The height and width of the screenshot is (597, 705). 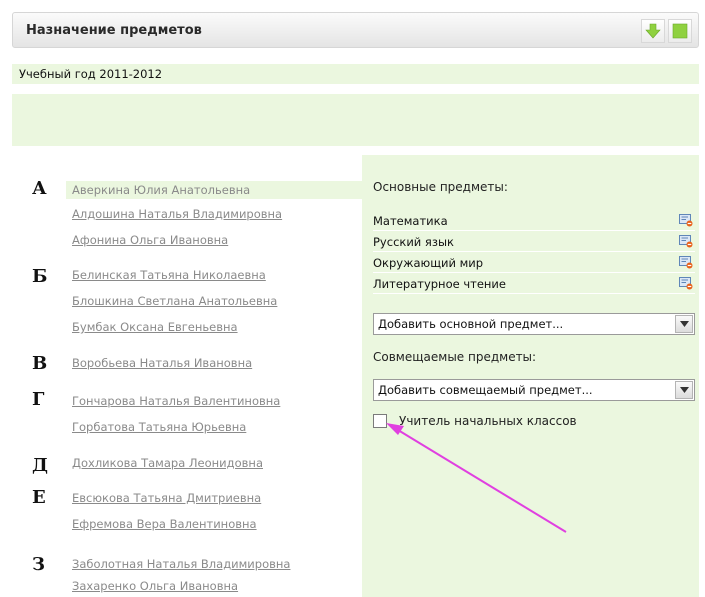 I want to click on school-year-label: Учебный год 2011-2012, so click(x=91, y=74).